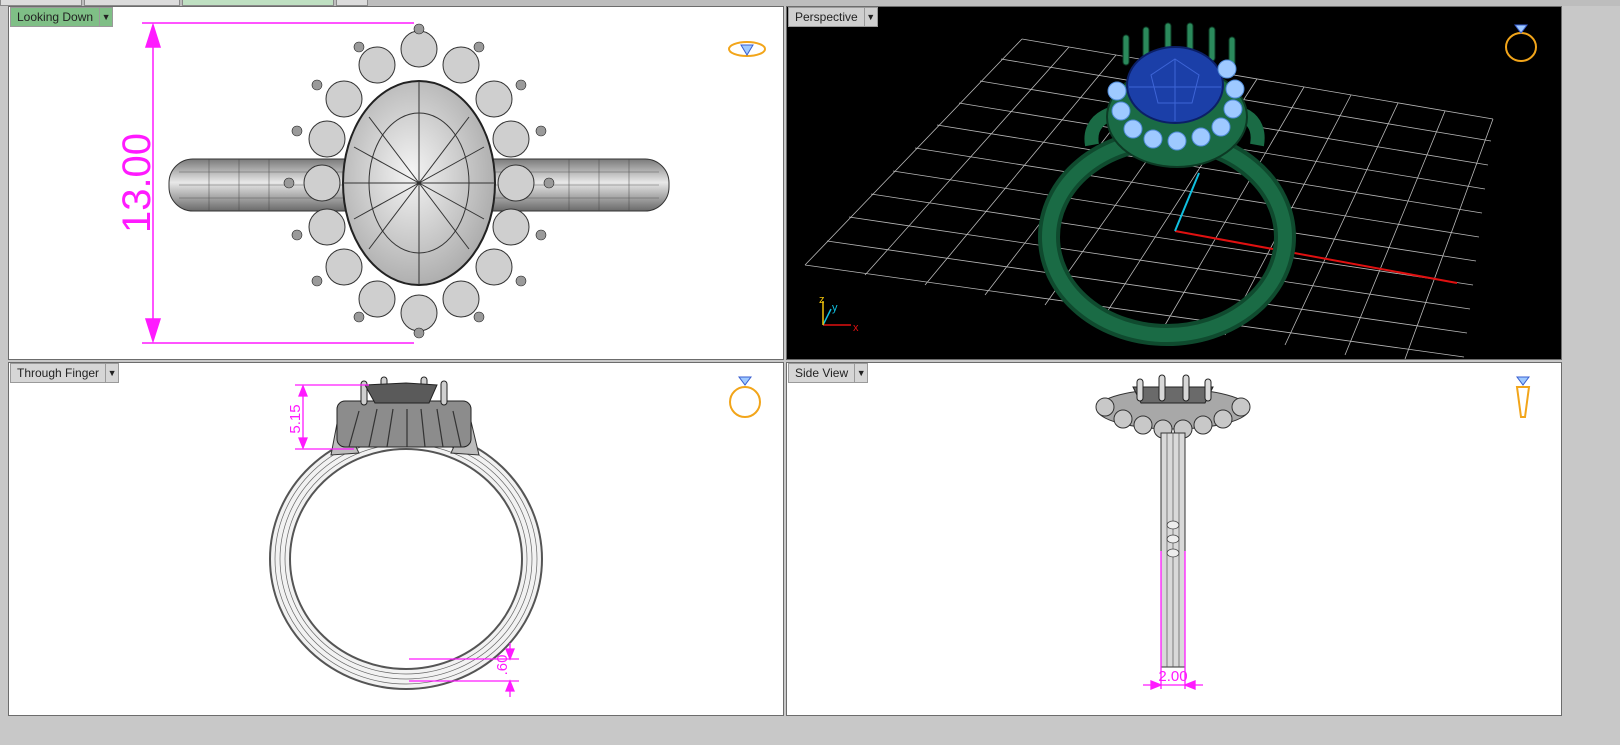 The height and width of the screenshot is (745, 1620). I want to click on dimension-label-head-height: 5.15, so click(295, 418).